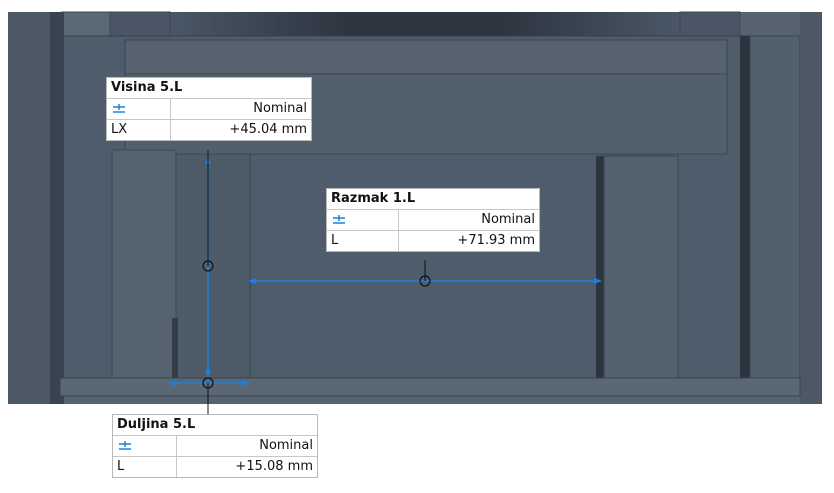  Describe the element at coordinates (426, 57) in the screenshot. I see `beam-top` at that location.